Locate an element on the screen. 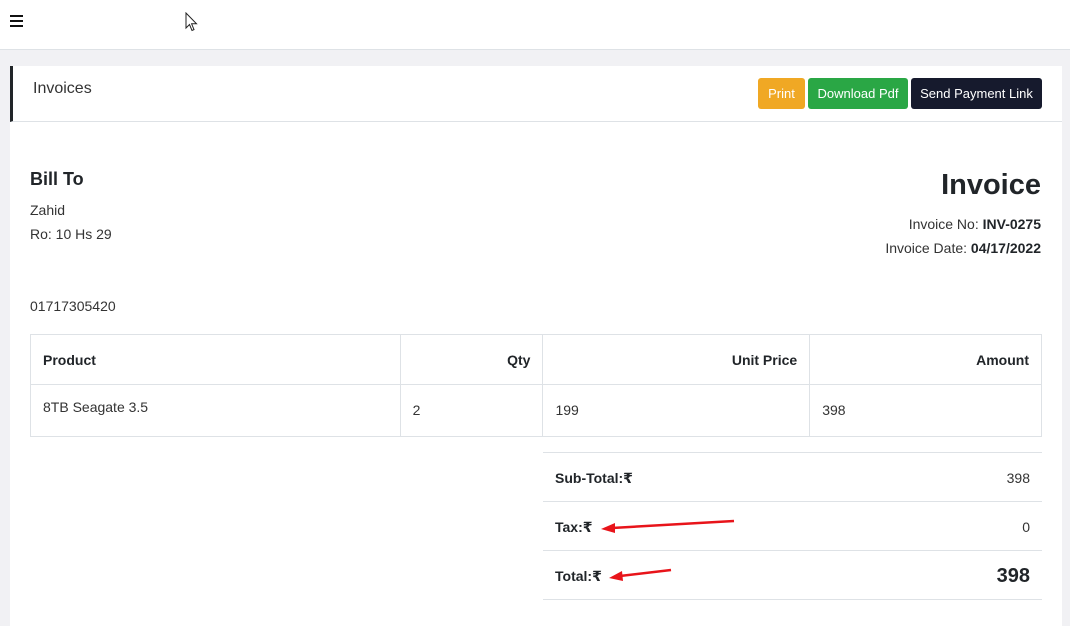  invoice-date-value: 04/17/2022 is located at coordinates (1005, 248).